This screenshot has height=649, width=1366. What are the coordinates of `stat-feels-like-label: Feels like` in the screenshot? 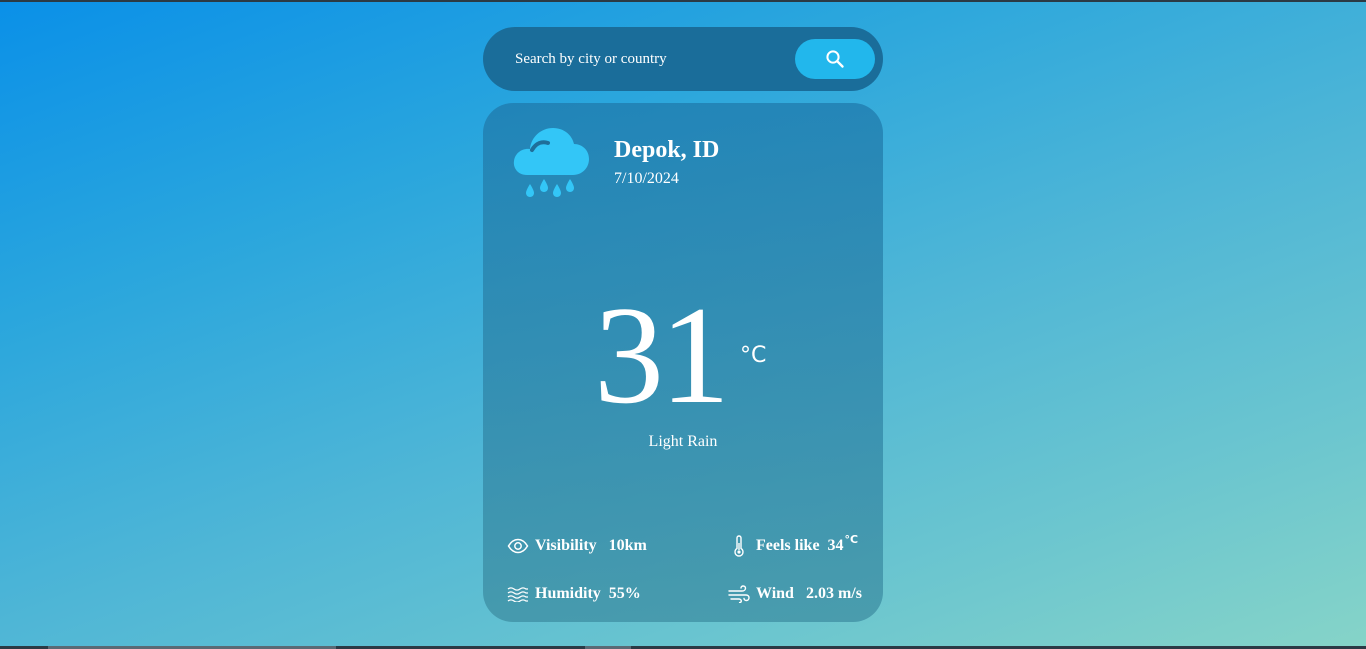 It's located at (788, 545).